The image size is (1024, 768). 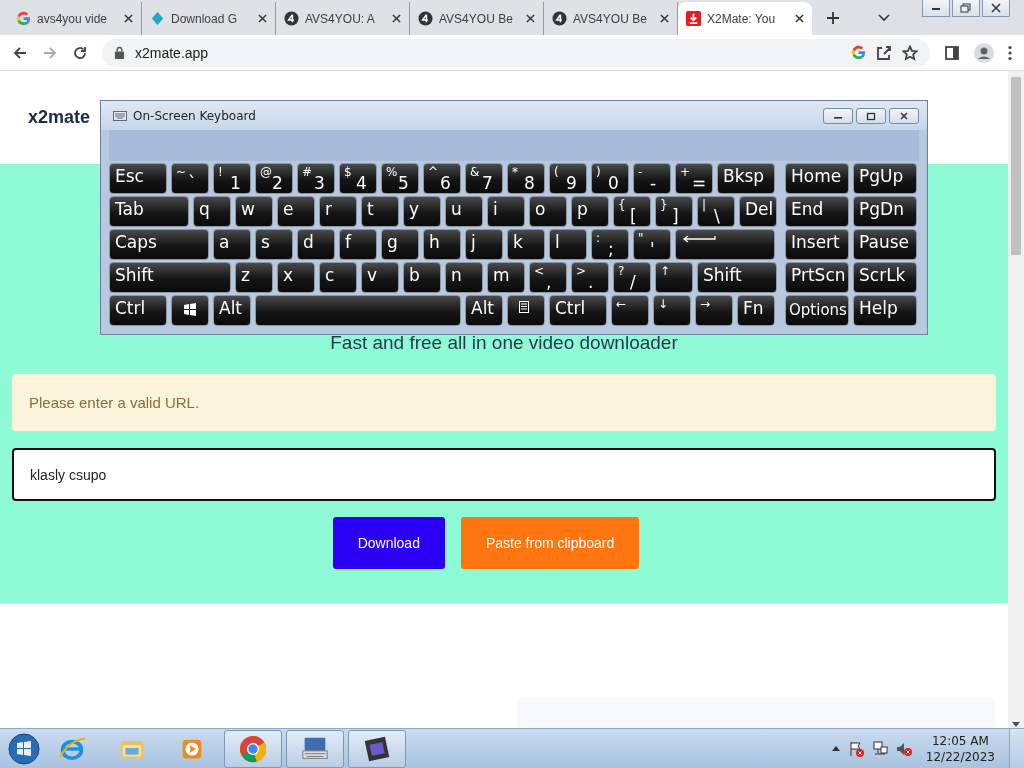 What do you see at coordinates (442, 178) in the screenshot?
I see `keyboard-key: ^6` at bounding box center [442, 178].